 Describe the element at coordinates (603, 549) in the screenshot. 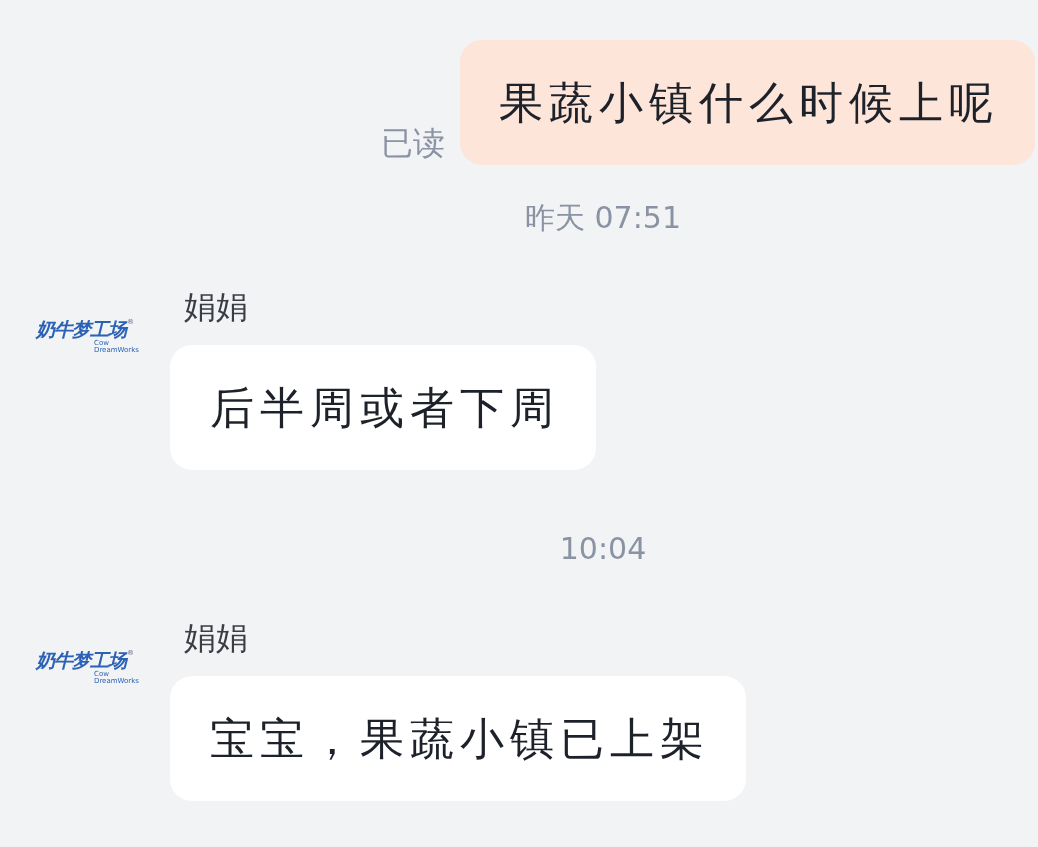

I see `timestamp: 10:04` at that location.